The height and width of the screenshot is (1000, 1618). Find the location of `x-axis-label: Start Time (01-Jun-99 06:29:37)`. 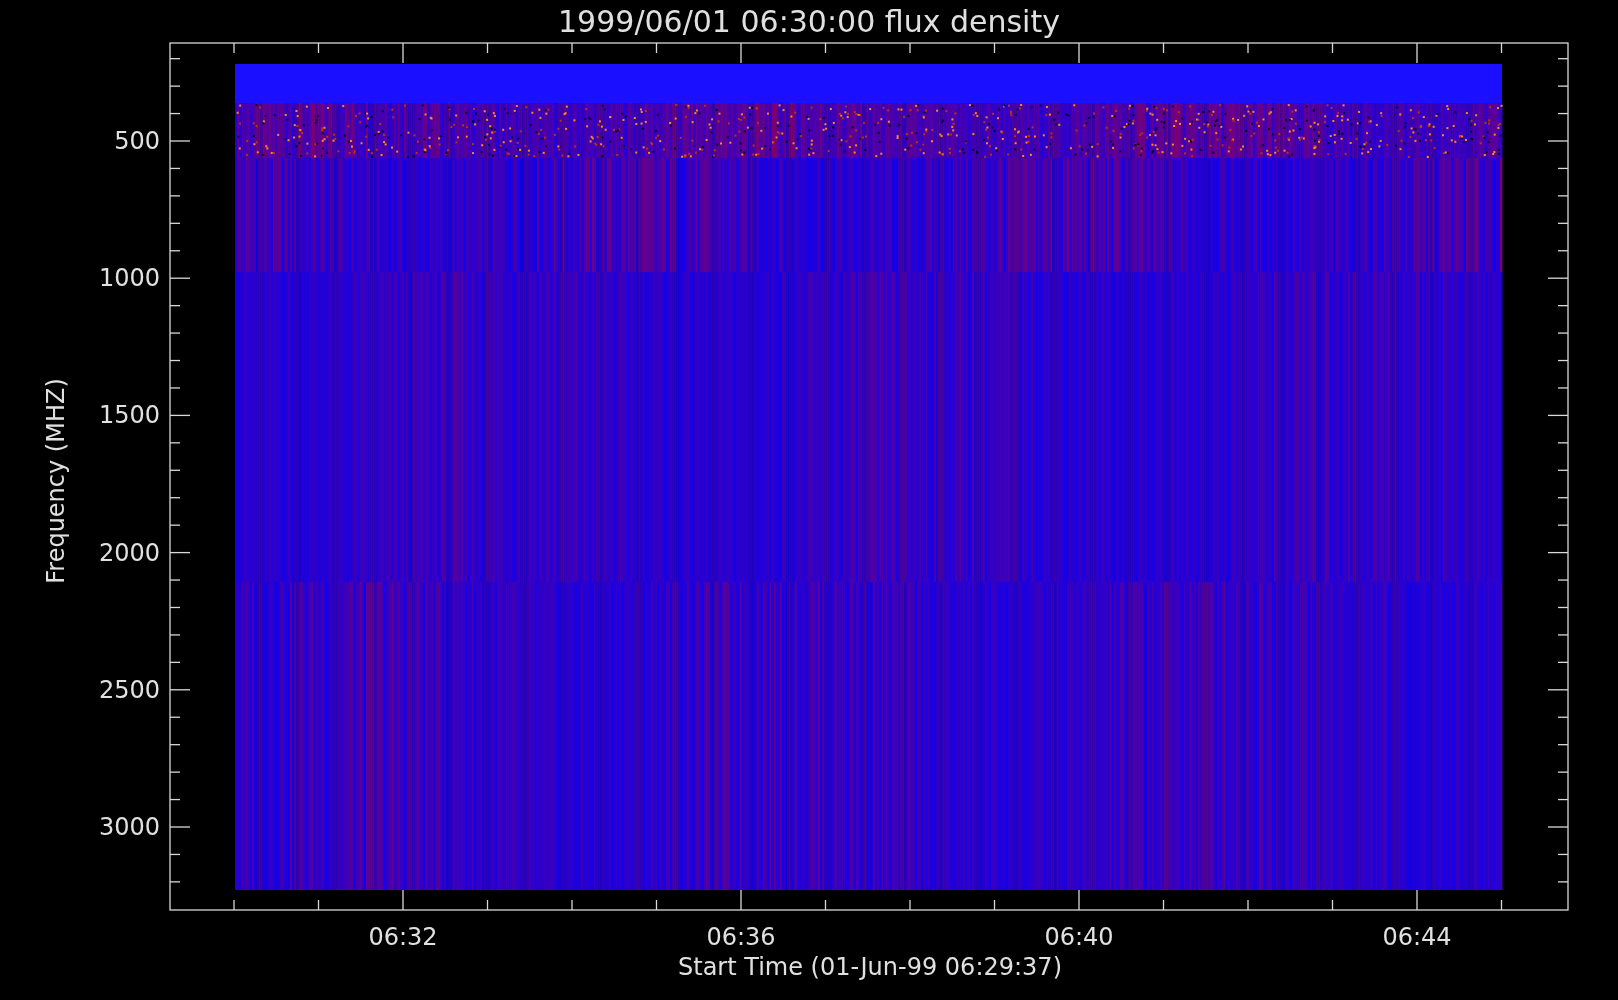

x-axis-label: Start Time (01-Jun-99 06:29:37) is located at coordinates (870, 967).